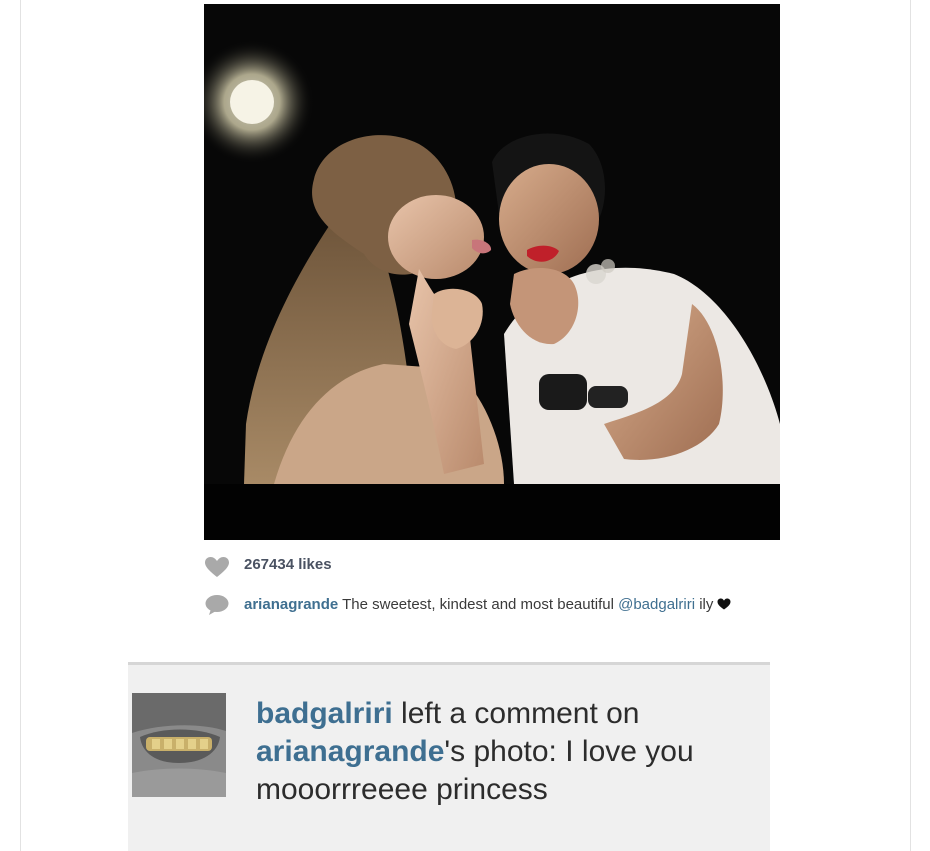  I want to click on notification-action: left a comment on, so click(516, 713).